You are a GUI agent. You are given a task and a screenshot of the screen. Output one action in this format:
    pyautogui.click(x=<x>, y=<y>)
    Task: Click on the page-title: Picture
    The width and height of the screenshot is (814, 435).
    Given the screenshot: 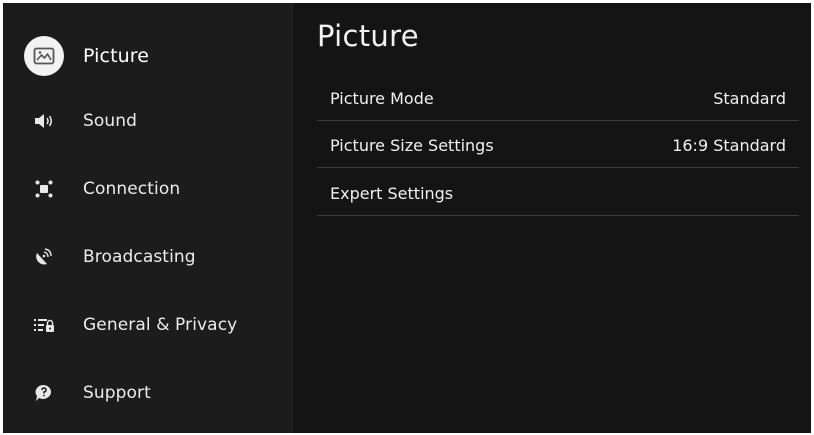 What is the action you would take?
    pyautogui.click(x=368, y=36)
    